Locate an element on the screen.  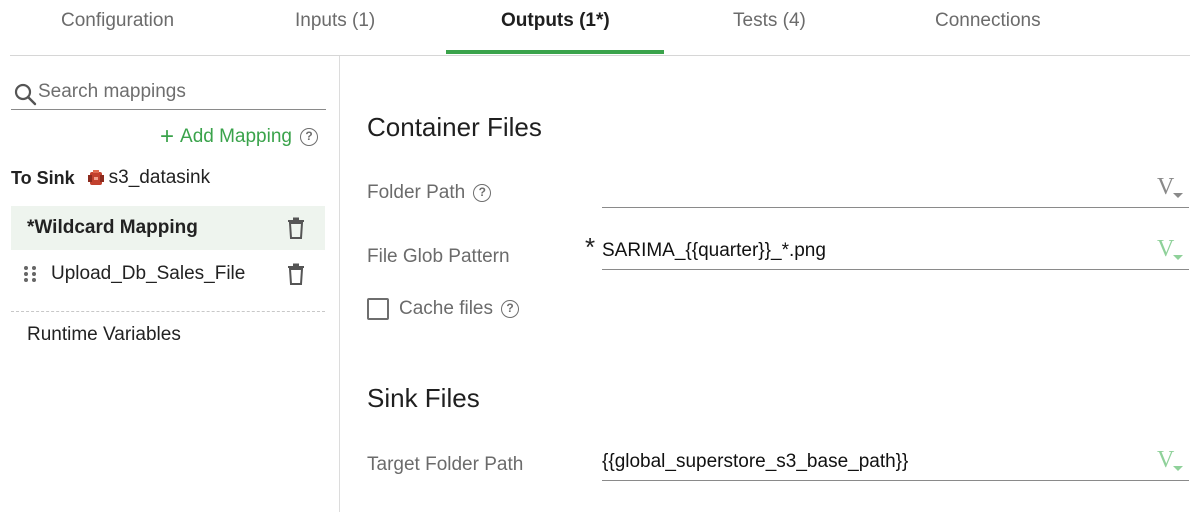
search-box is located at coordinates (168, 93).